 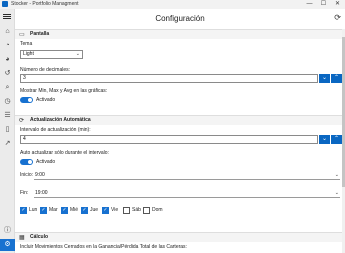 I want to click on chart-pie-icon: ◔, so click(x=7, y=45).